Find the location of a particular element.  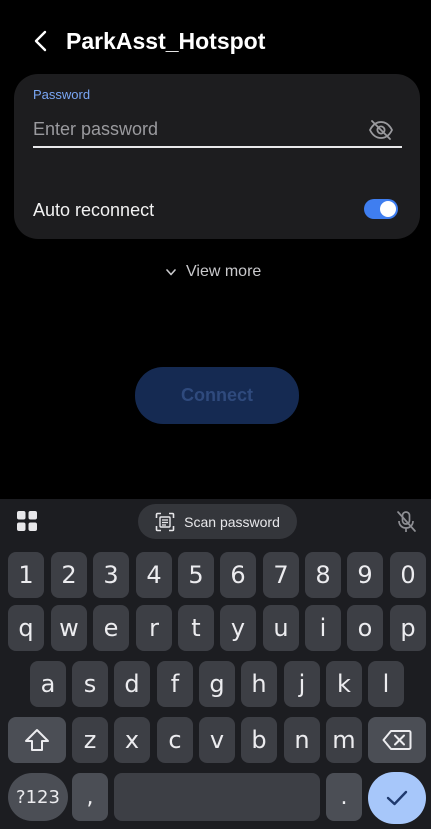

backspace-key is located at coordinates (397, 740).